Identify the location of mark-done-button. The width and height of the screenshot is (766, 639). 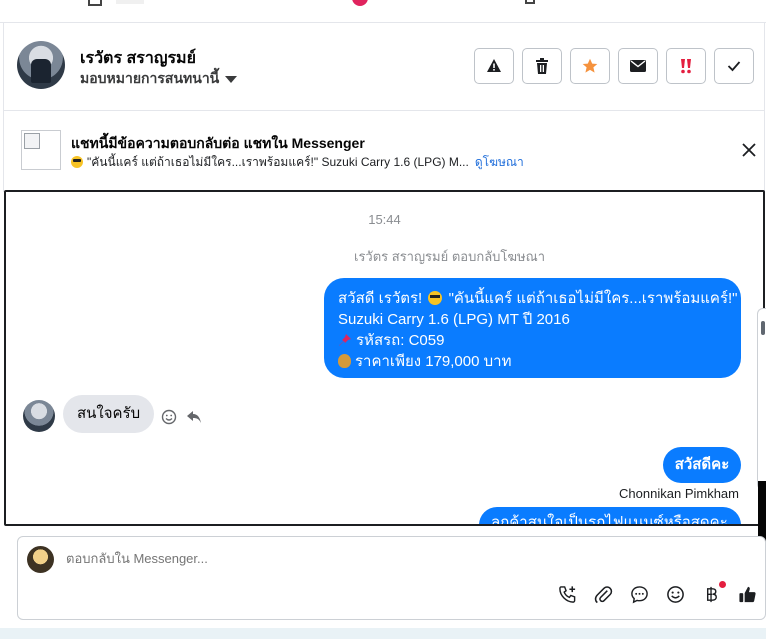
(734, 66).